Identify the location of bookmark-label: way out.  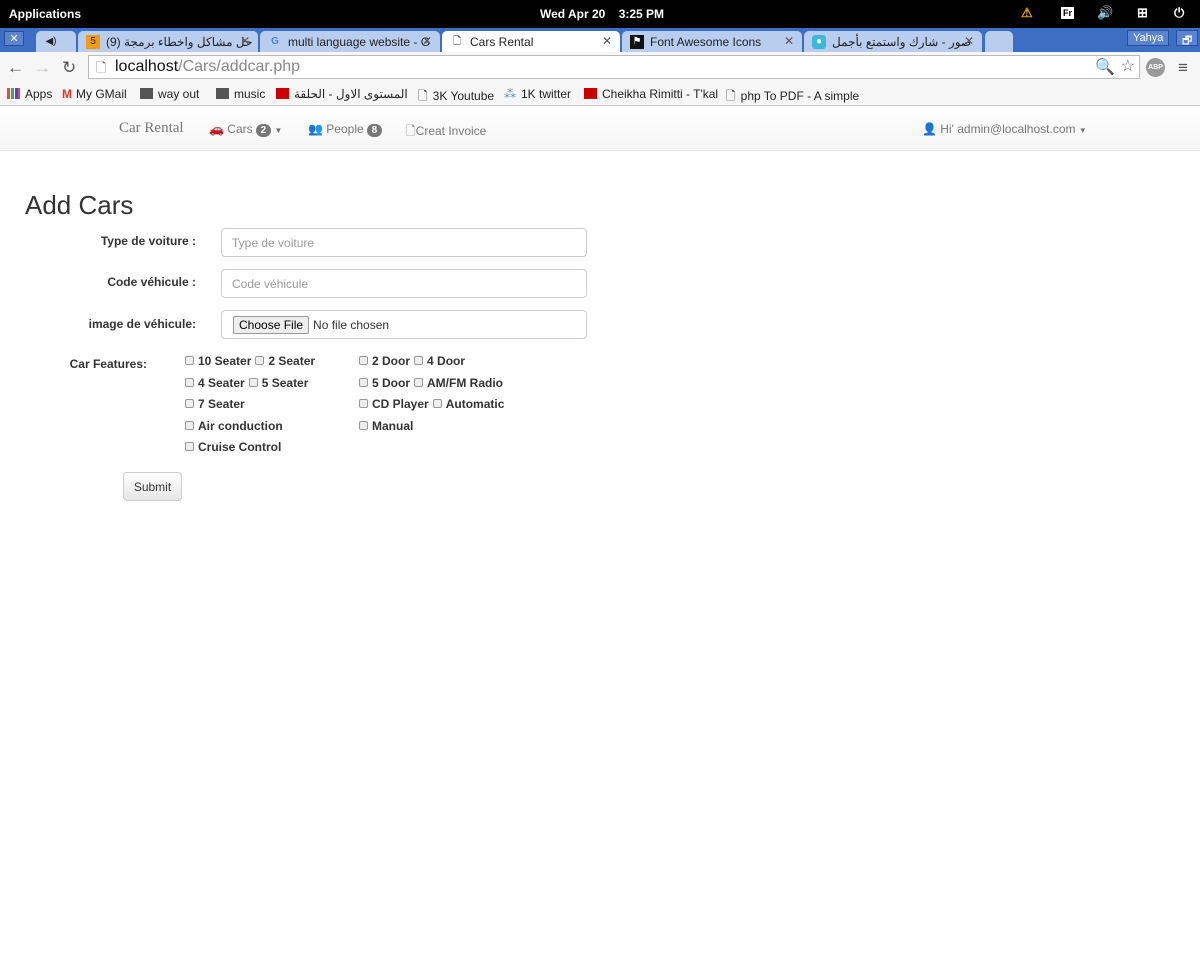
(179, 94).